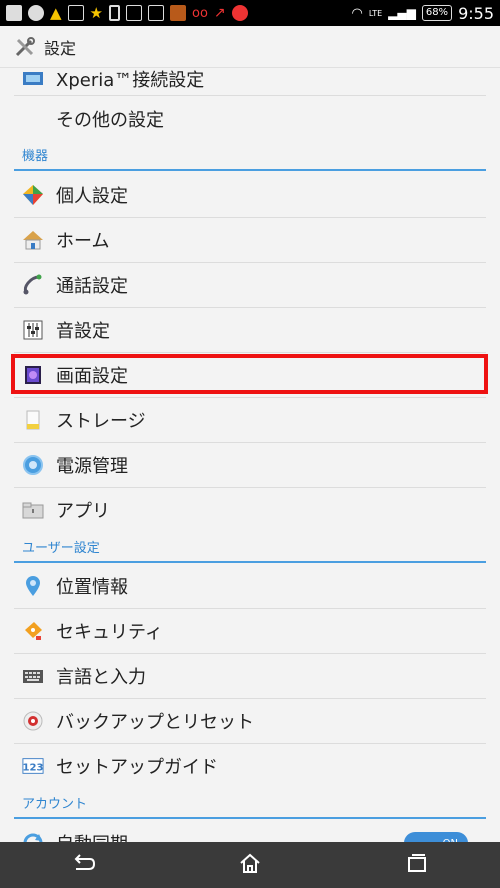 The width and height of the screenshot is (500, 888). I want to click on list-item-label: セットアップガイド, so click(137, 767).